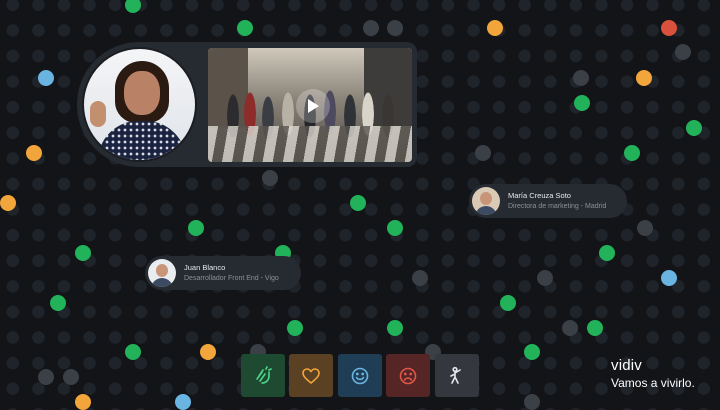 Image resolution: width=720 pixels, height=410 pixels. I want to click on participant-name: Juan Blanco, so click(205, 267).